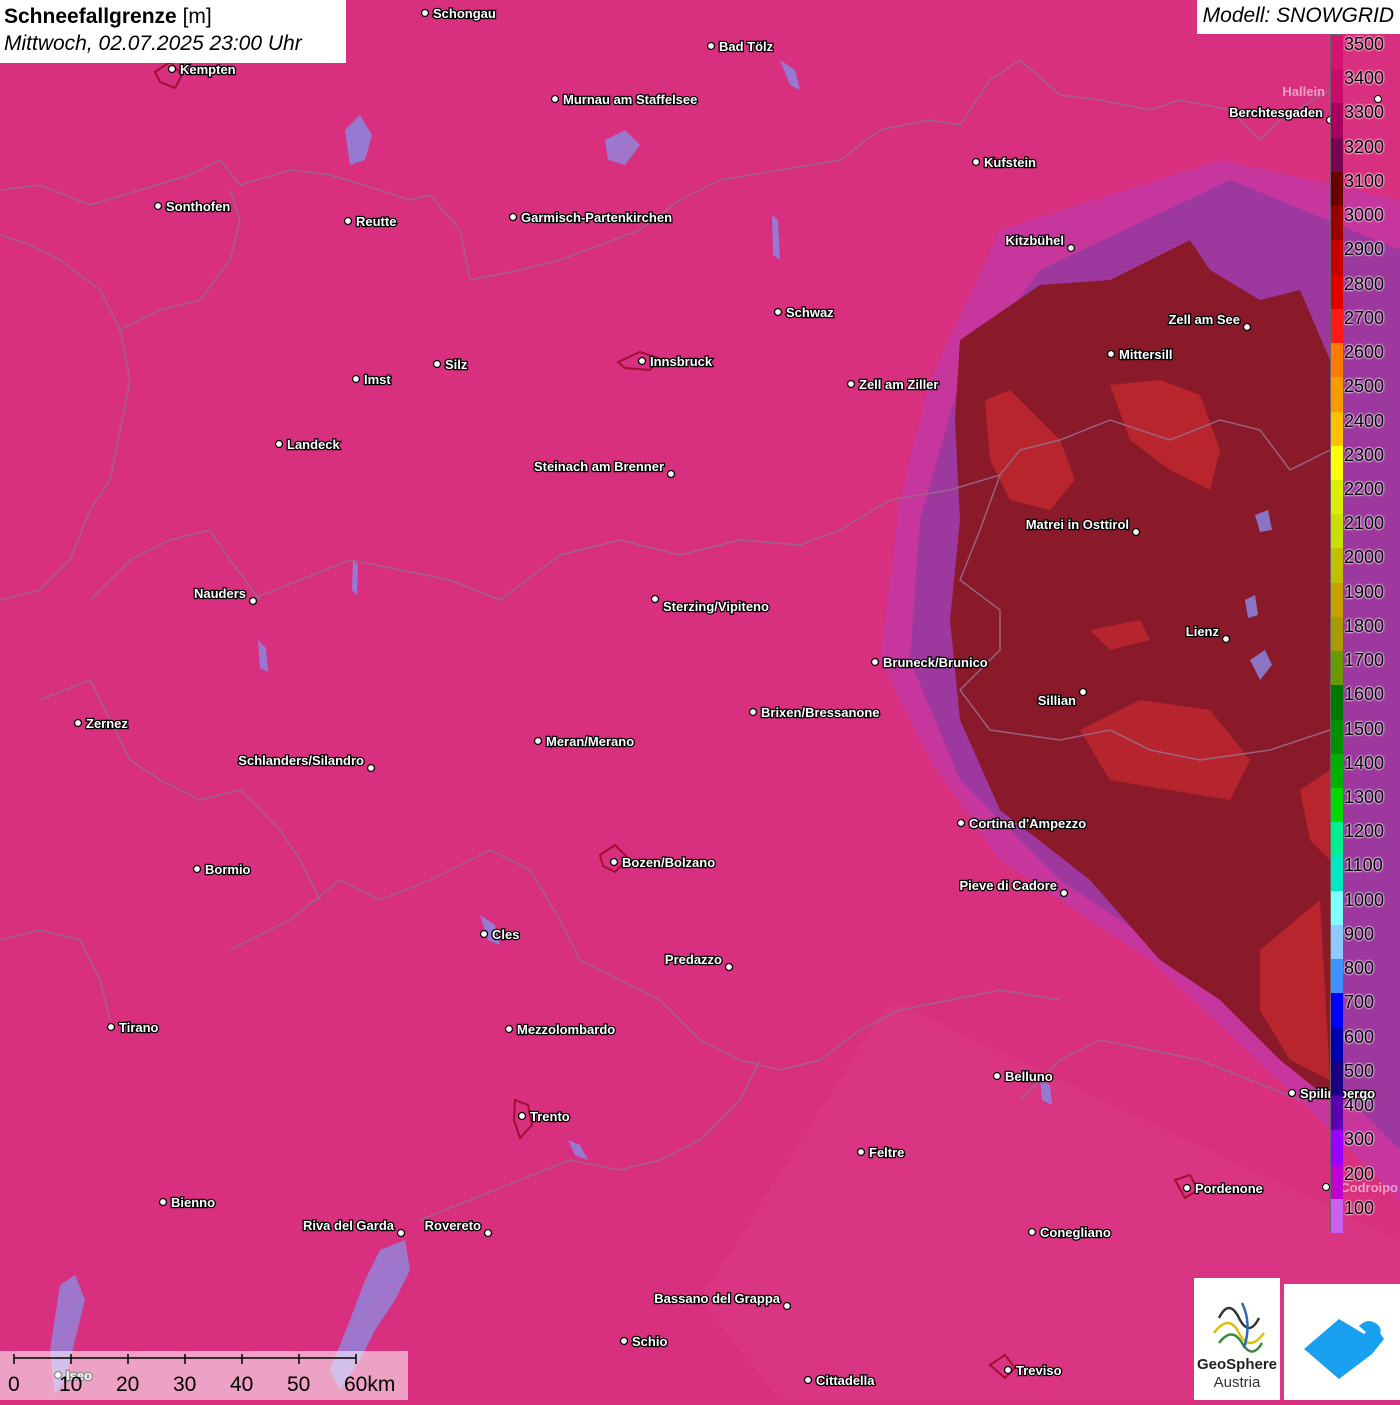  Describe the element at coordinates (1223, 1188) in the screenshot. I see `city-marker: Pordenone` at that location.